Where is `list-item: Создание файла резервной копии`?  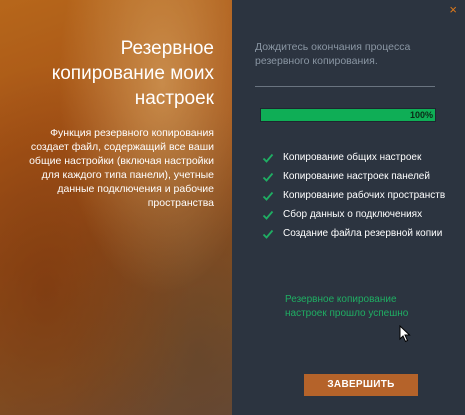 list-item: Создание файла резервной копии is located at coordinates (354, 233).